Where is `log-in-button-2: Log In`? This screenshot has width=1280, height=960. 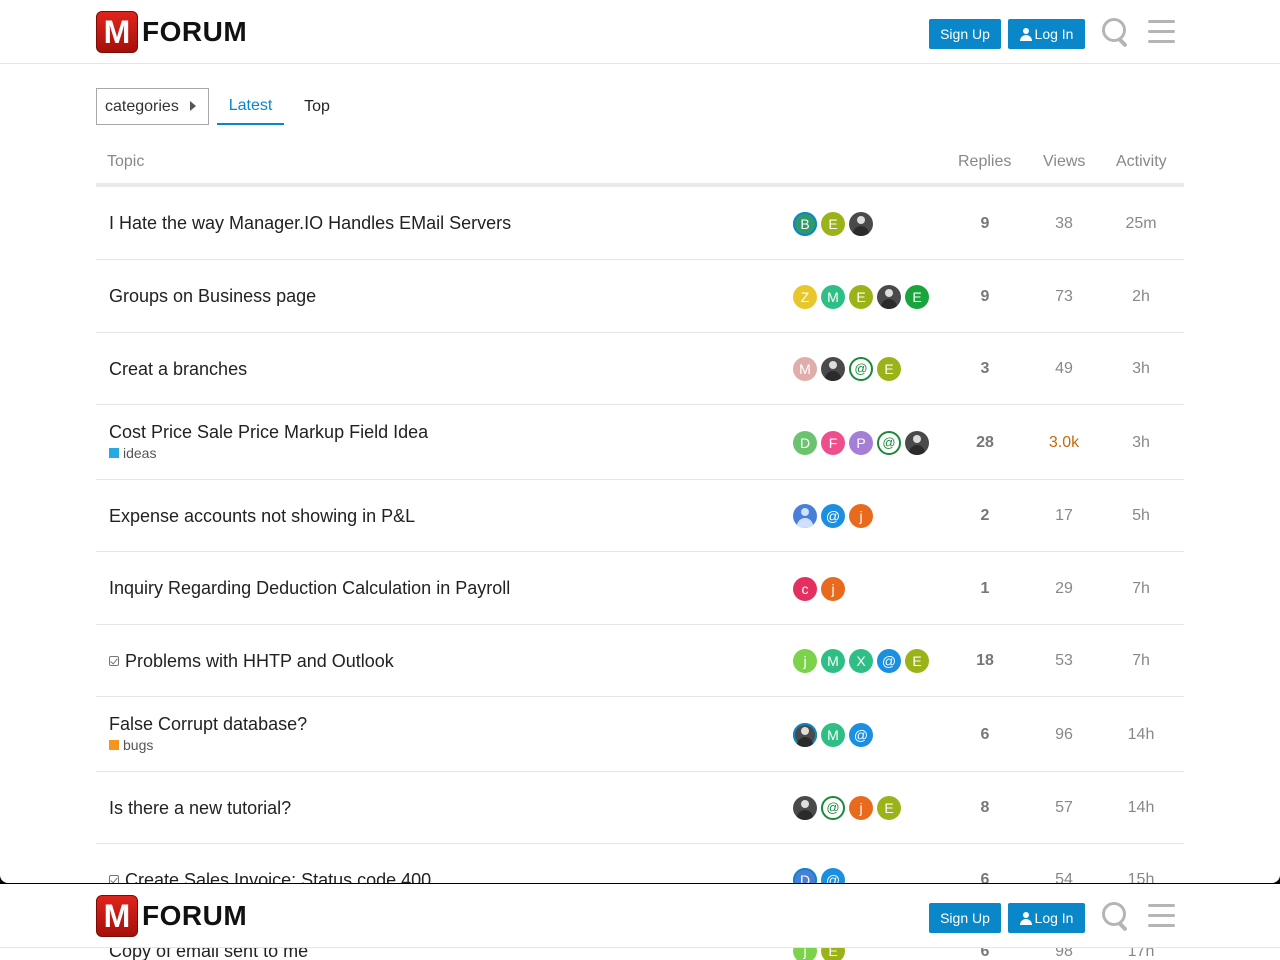
log-in-button-2: Log In is located at coordinates (1046, 918).